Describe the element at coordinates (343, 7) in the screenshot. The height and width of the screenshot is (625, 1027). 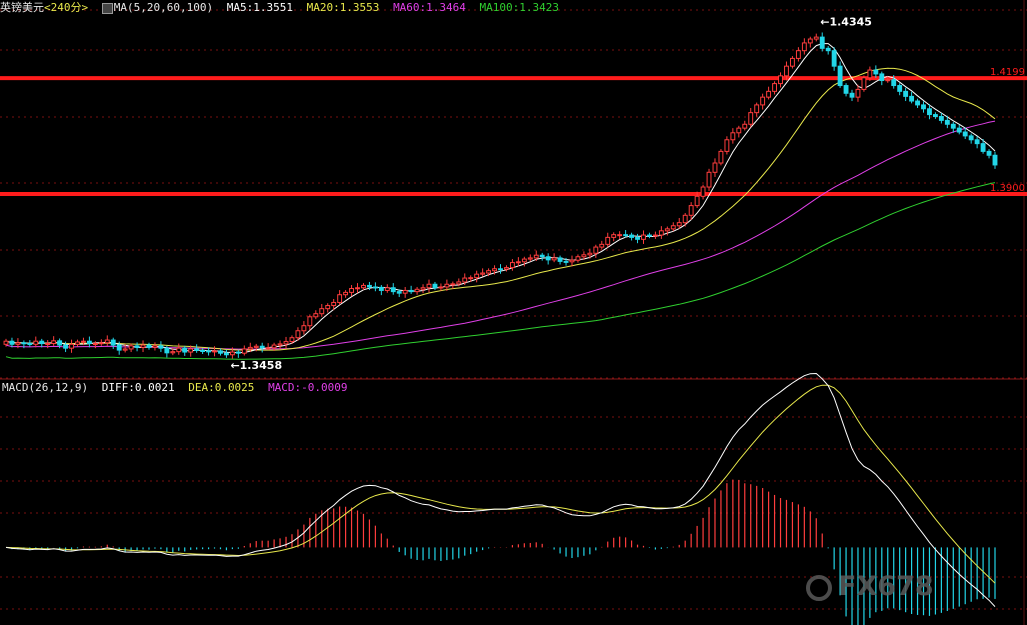
I see `ma20-value: MA20:1.3553` at that location.